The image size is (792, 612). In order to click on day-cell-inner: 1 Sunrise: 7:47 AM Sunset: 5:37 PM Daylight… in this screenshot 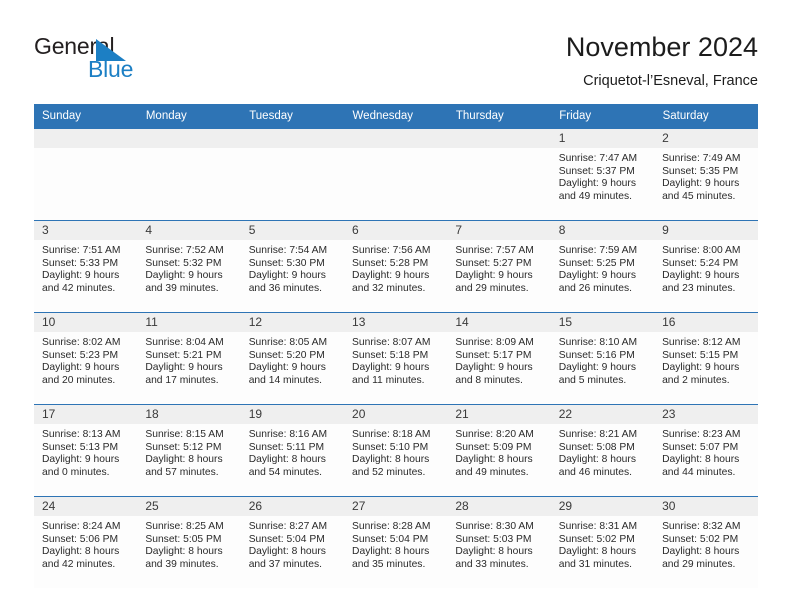, I will do `click(602, 174)`.